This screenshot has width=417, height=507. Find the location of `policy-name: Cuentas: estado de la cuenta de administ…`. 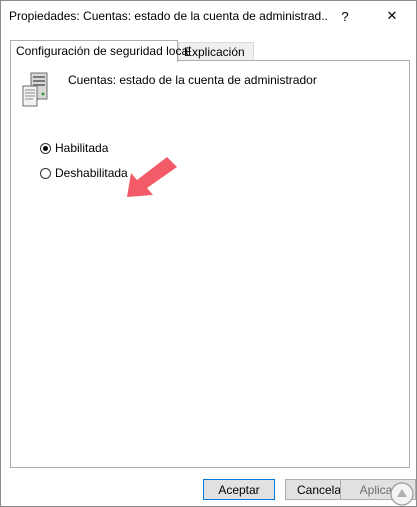

policy-name: Cuentas: estado de la cuenta de administ… is located at coordinates (192, 80).